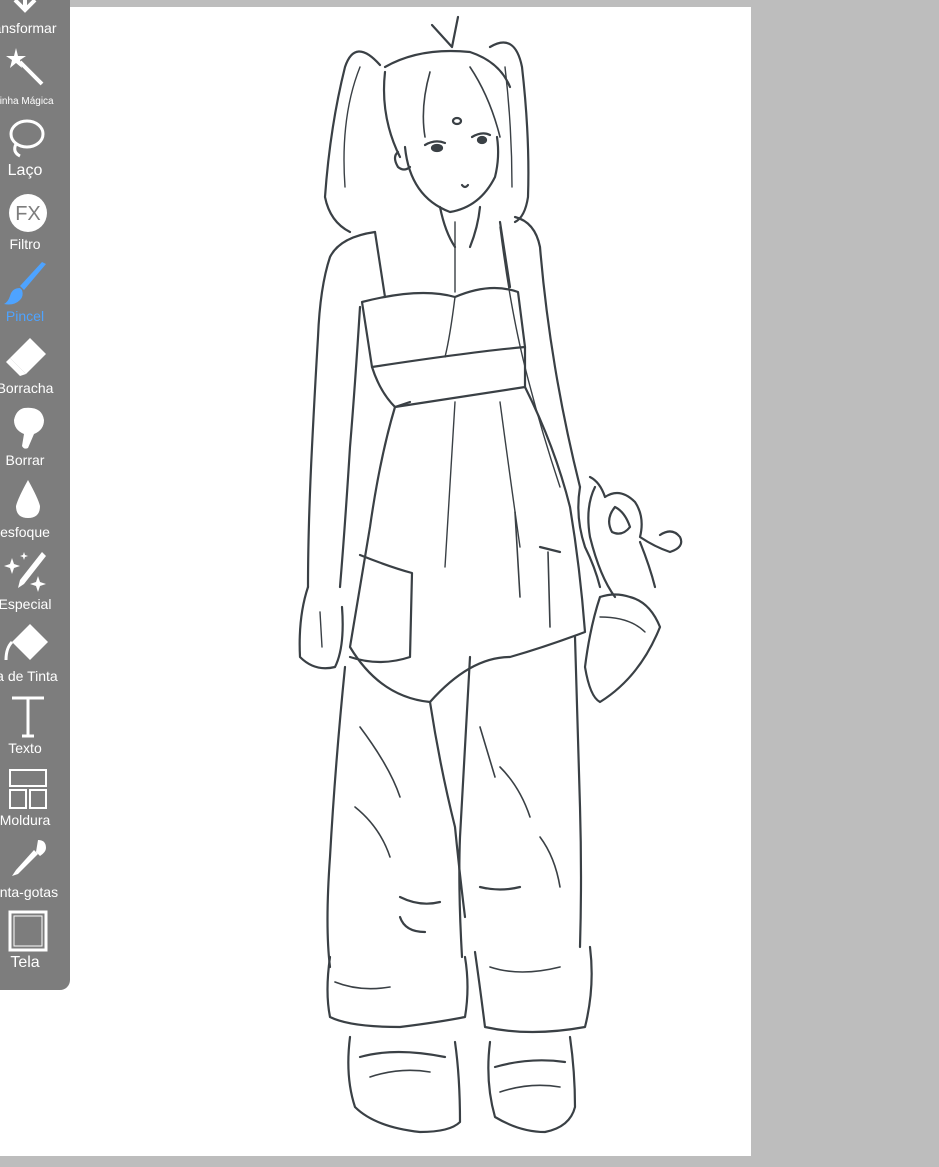 The image size is (939, 1167). I want to click on magic-wand-icon, so click(25, 68).